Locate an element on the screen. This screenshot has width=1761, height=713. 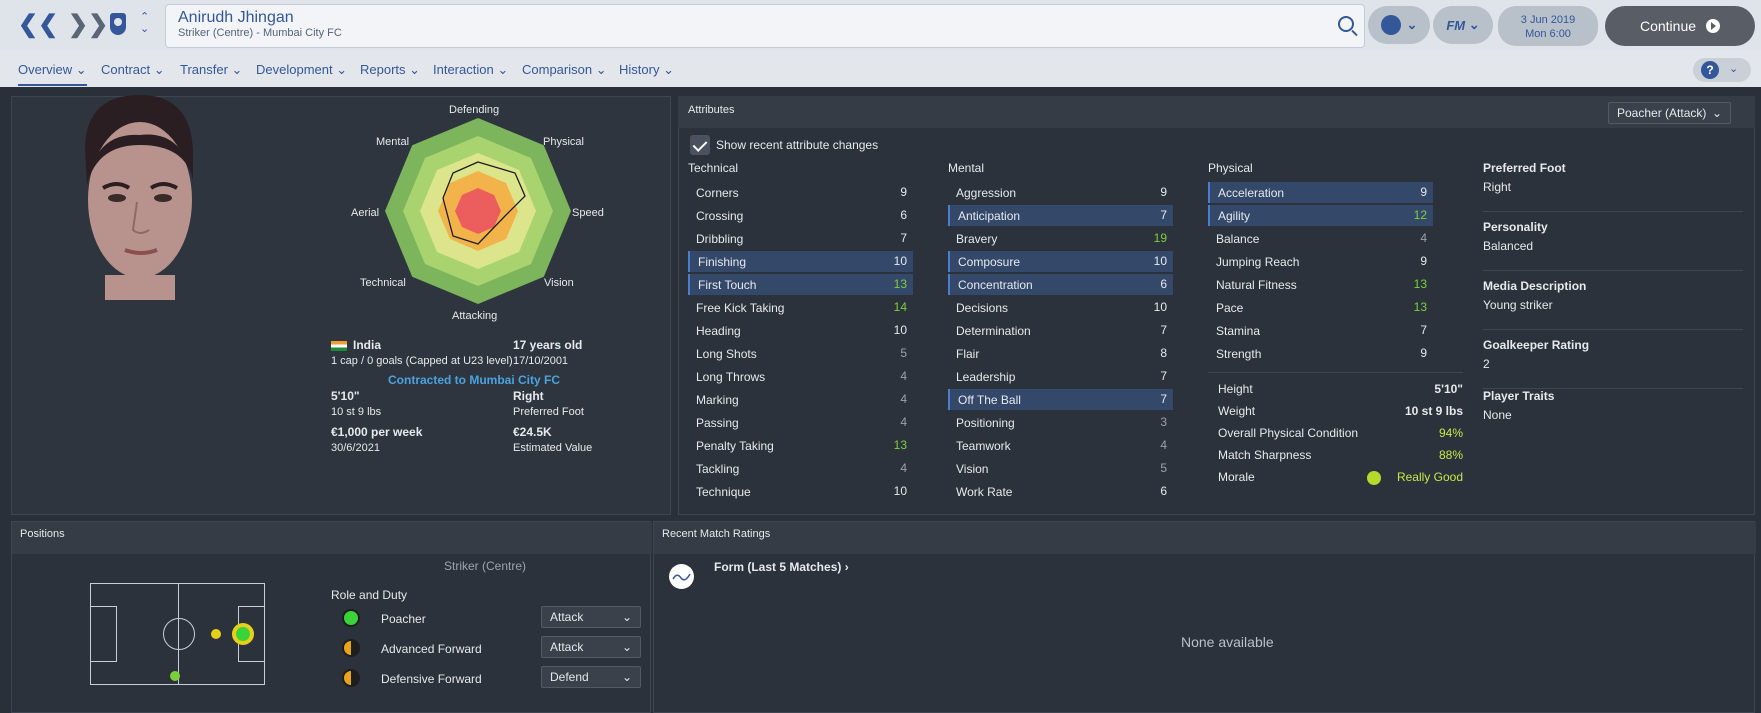
tab-transfer: Transfer ⌄ is located at coordinates (211, 70).